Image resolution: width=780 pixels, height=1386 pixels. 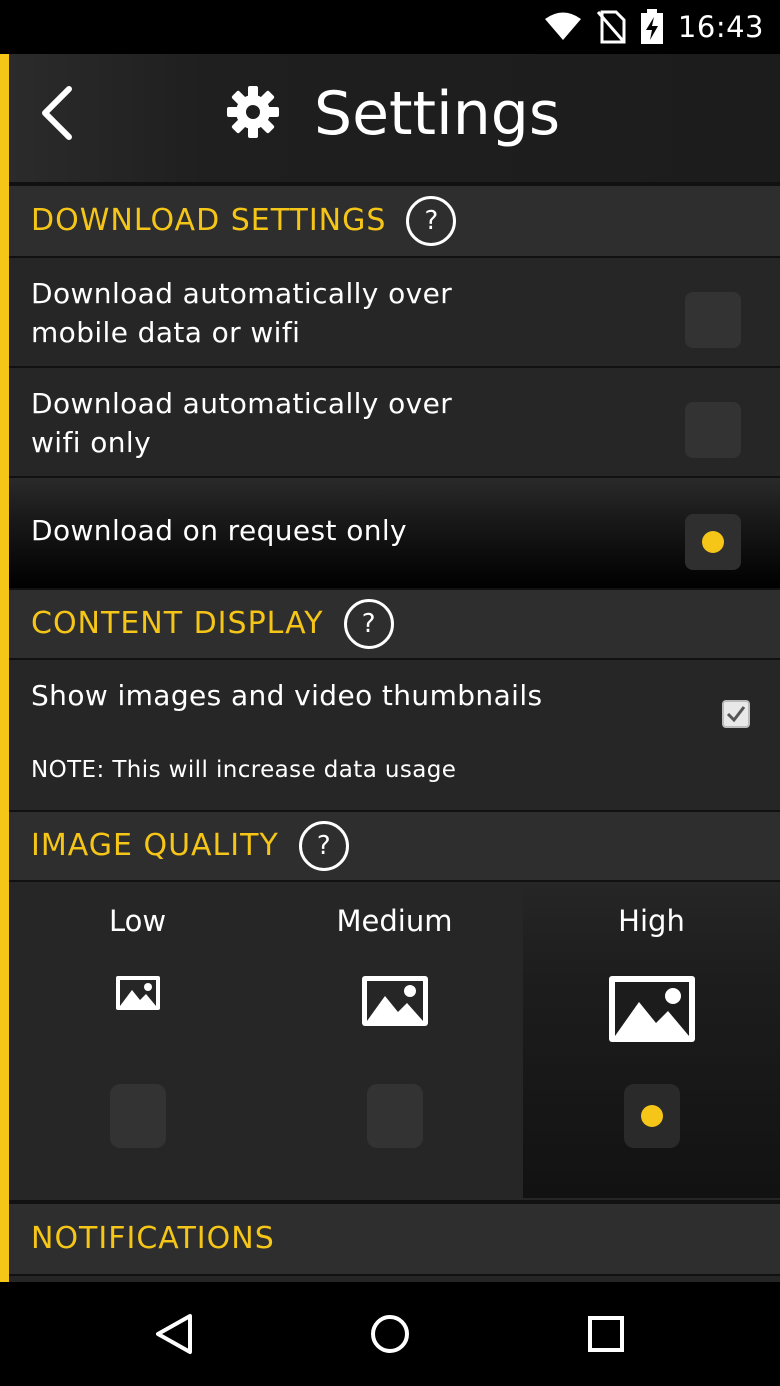 I want to click on option-label: Download automatically over wifi only, so click(x=241, y=423).